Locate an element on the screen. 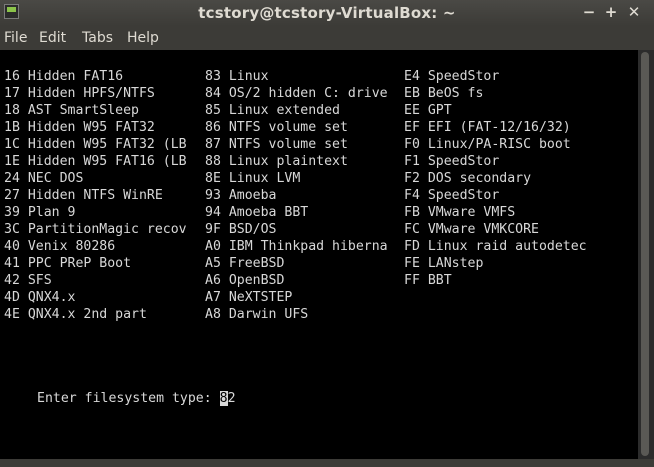  partition-type-entry: FE LANstep is located at coordinates (444, 263).